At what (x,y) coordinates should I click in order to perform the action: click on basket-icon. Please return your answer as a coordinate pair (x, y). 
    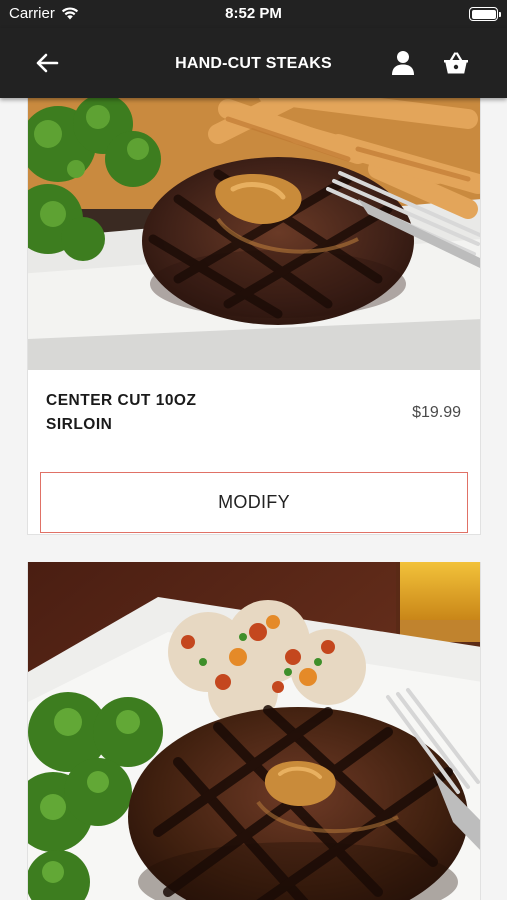
    Looking at the image, I should click on (456, 63).